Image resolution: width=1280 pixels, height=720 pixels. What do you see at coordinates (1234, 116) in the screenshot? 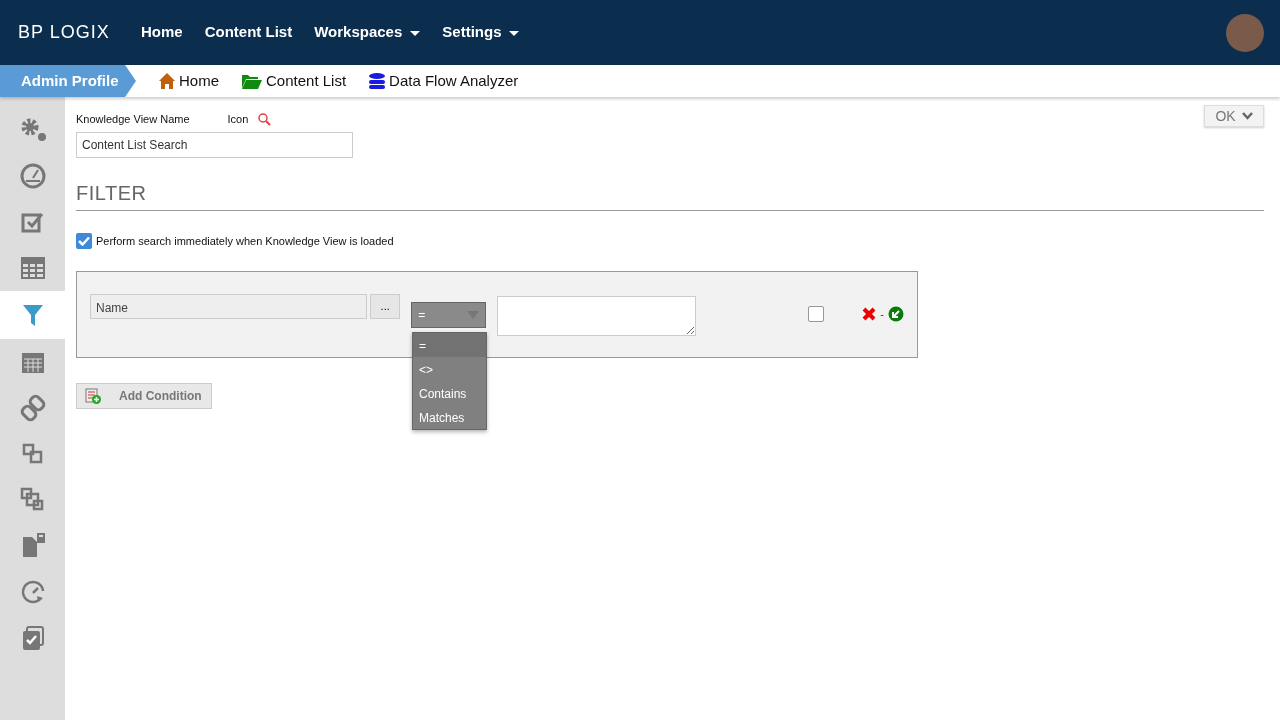
I see `ok-button: OK` at bounding box center [1234, 116].